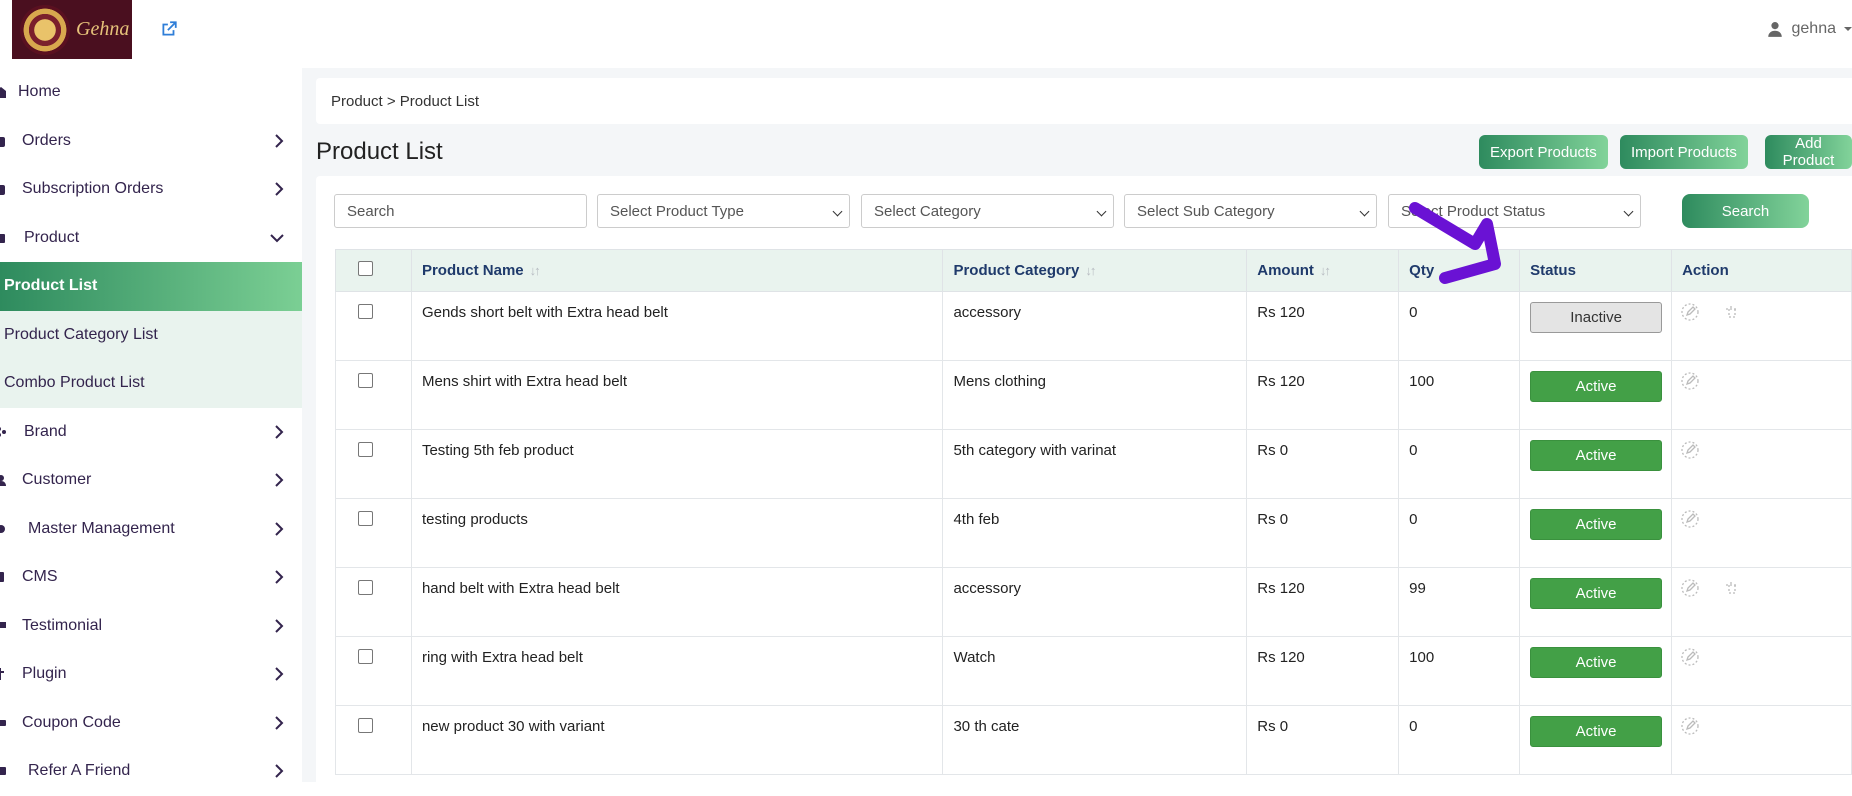 This screenshot has height=796, width=1852. What do you see at coordinates (277, 238) in the screenshot?
I see `chevron-down-icon` at bounding box center [277, 238].